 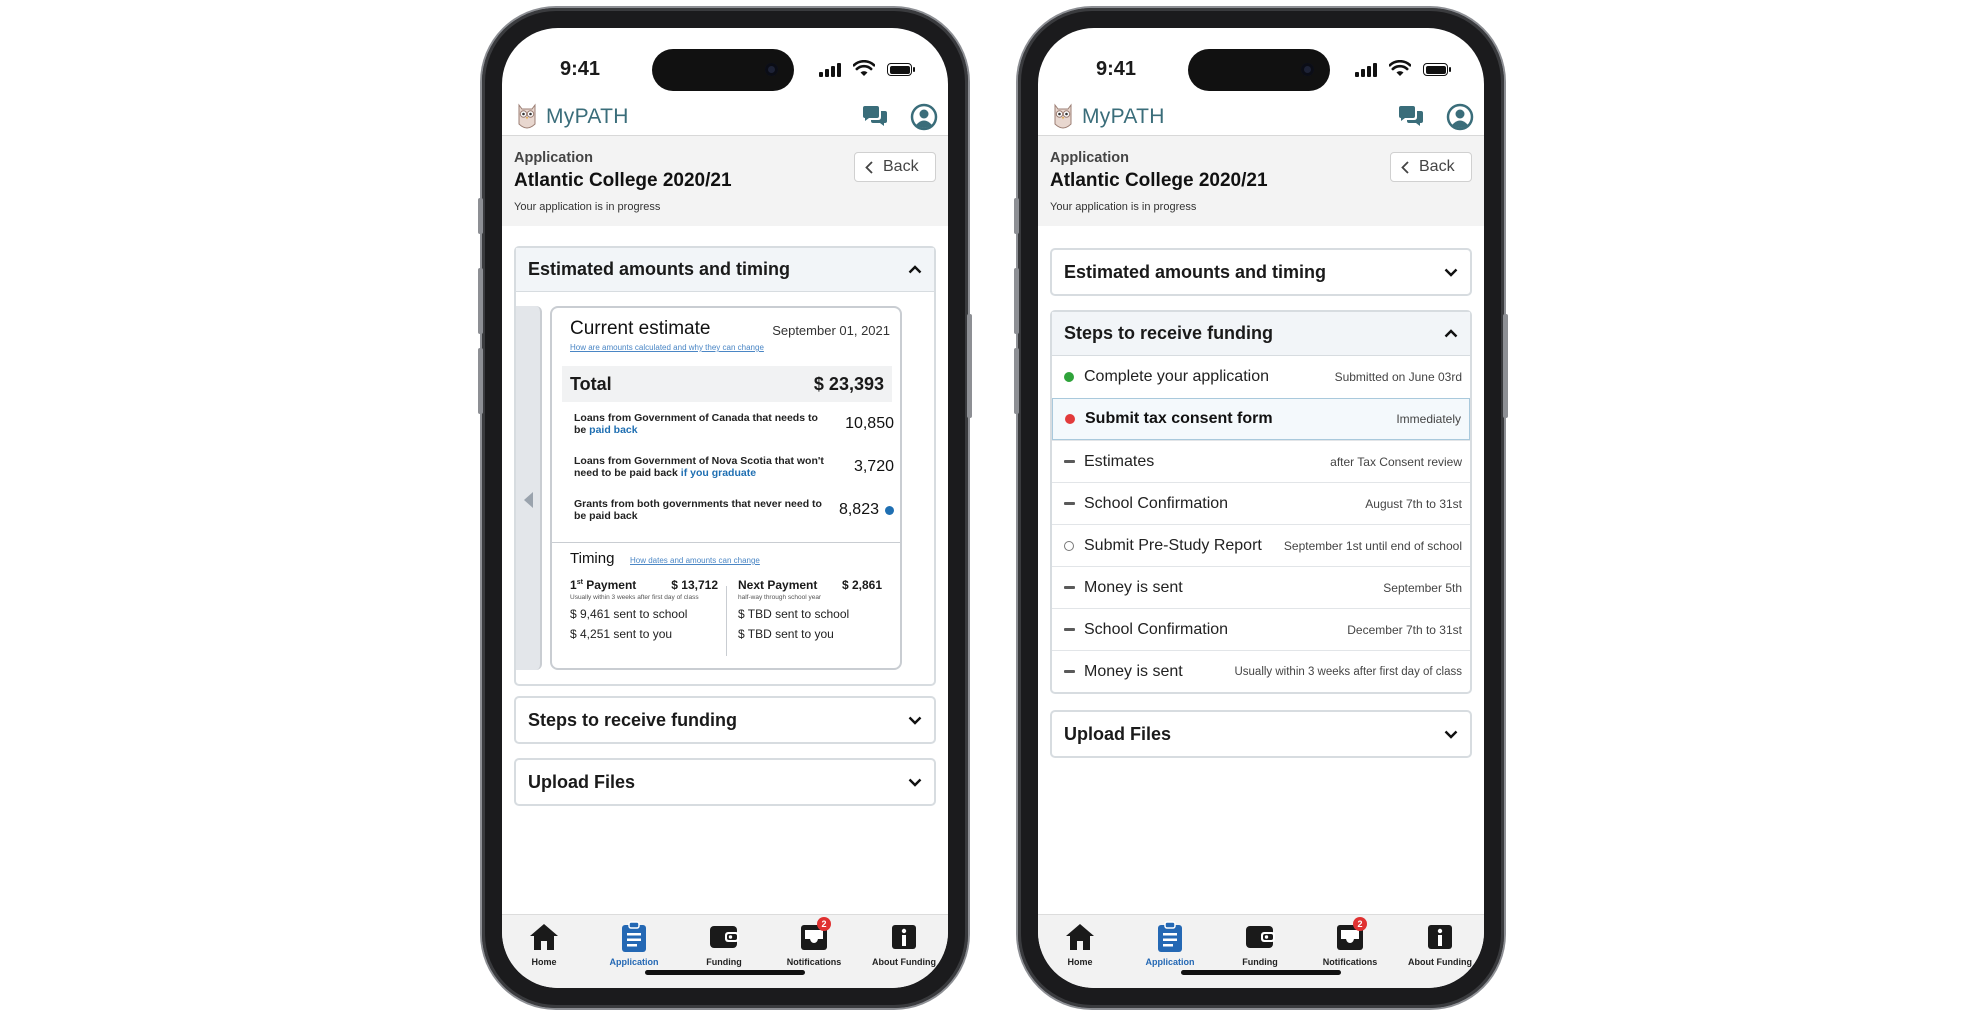 I want to click on step-school-confirmation: School Confirmation August 7th to 31st, so click(x=1261, y=503).